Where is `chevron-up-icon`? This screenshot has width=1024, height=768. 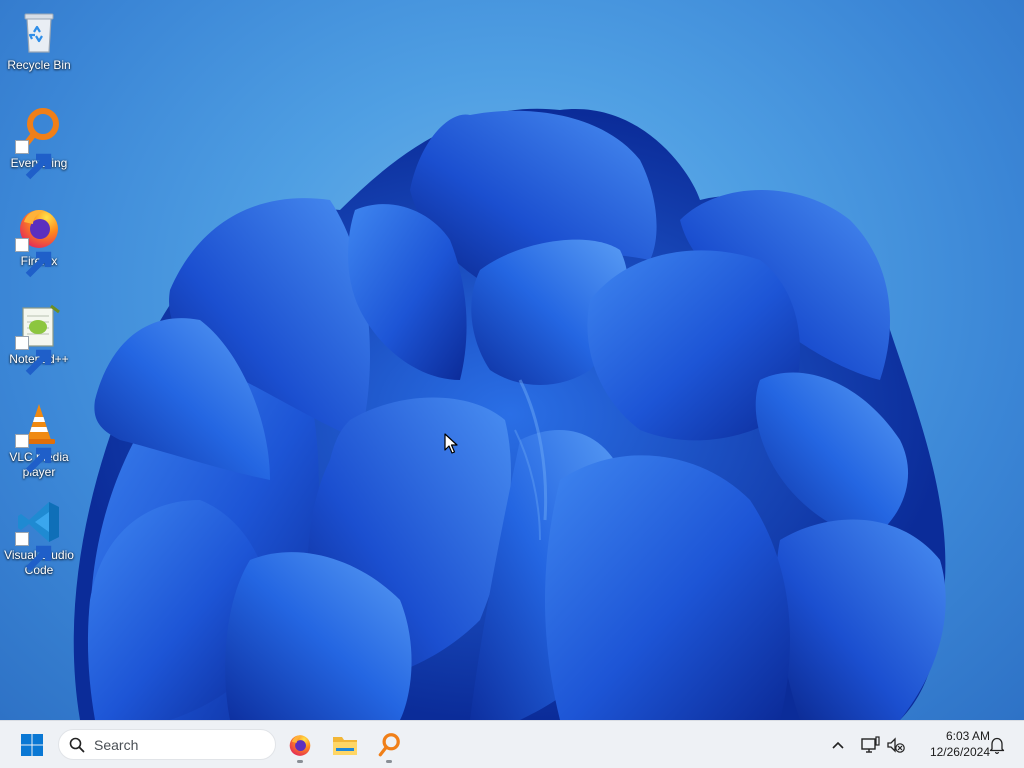
chevron-up-icon is located at coordinates (838, 745).